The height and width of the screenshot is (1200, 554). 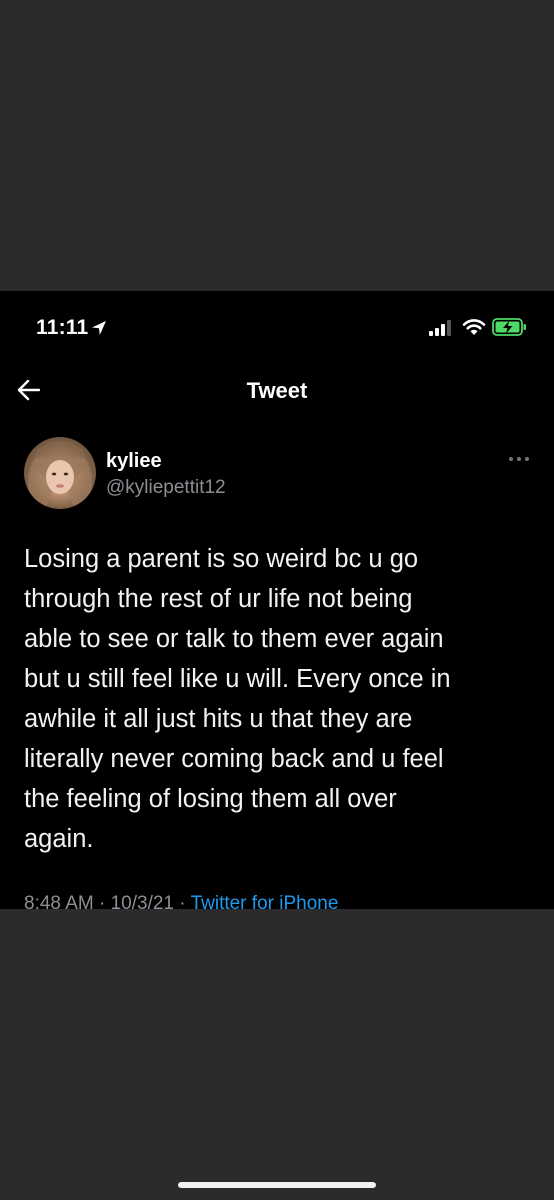 I want to click on status-bar: 11:11, so click(x=277, y=326).